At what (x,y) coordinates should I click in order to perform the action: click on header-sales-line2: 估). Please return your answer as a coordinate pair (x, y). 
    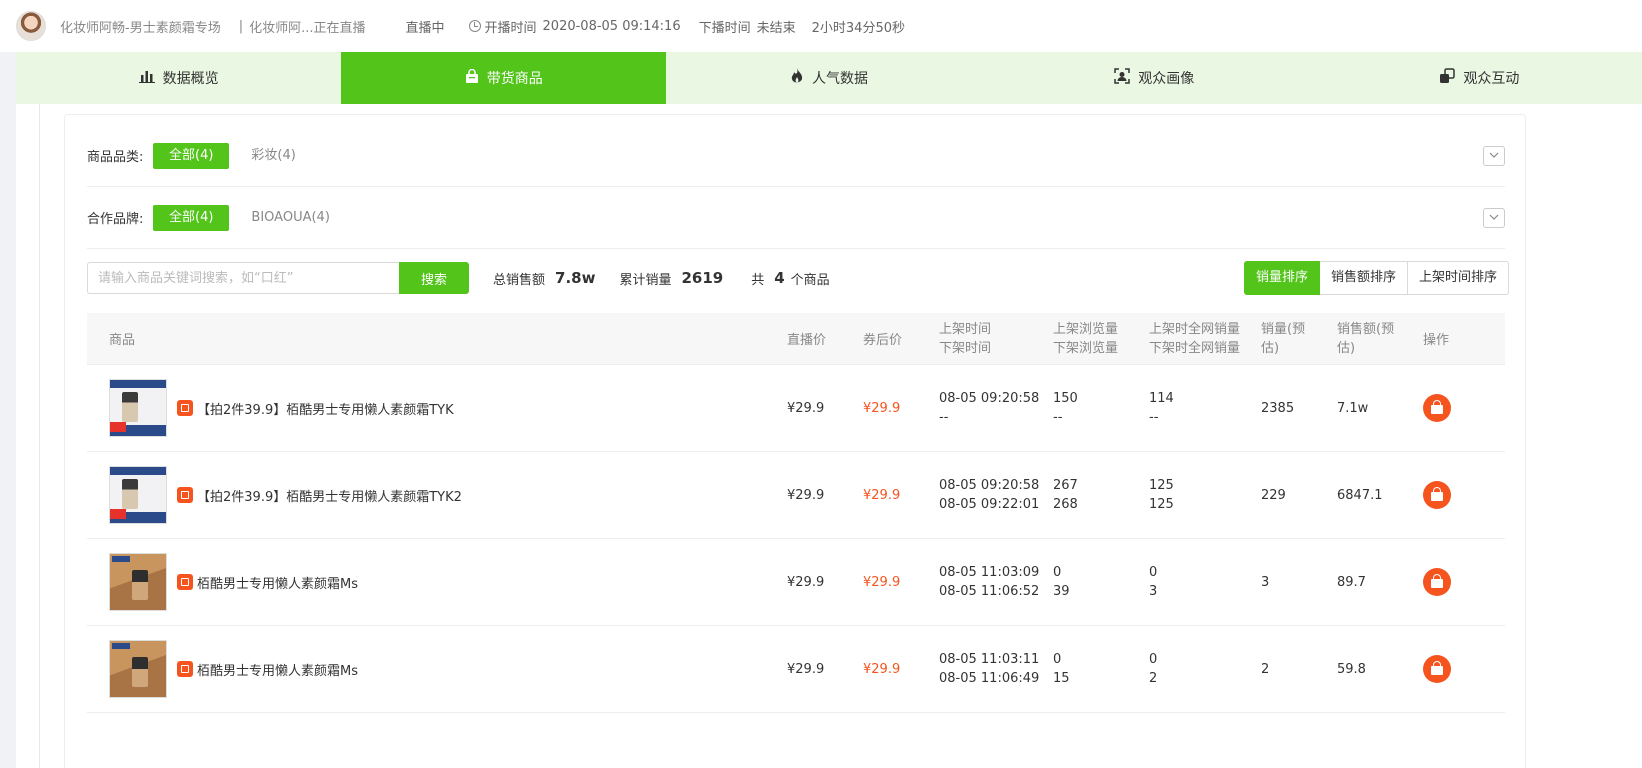
    Looking at the image, I should click on (1270, 348).